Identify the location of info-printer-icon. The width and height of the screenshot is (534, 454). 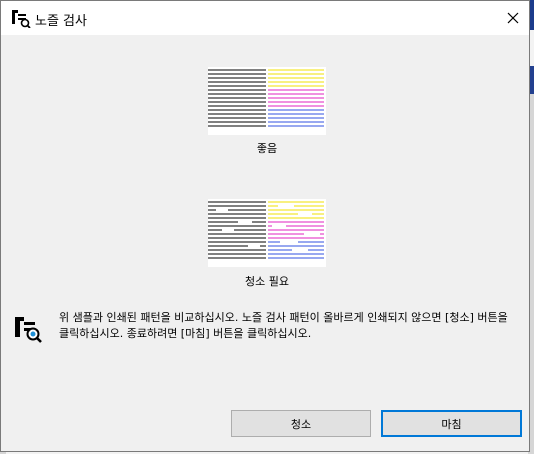
(28, 328).